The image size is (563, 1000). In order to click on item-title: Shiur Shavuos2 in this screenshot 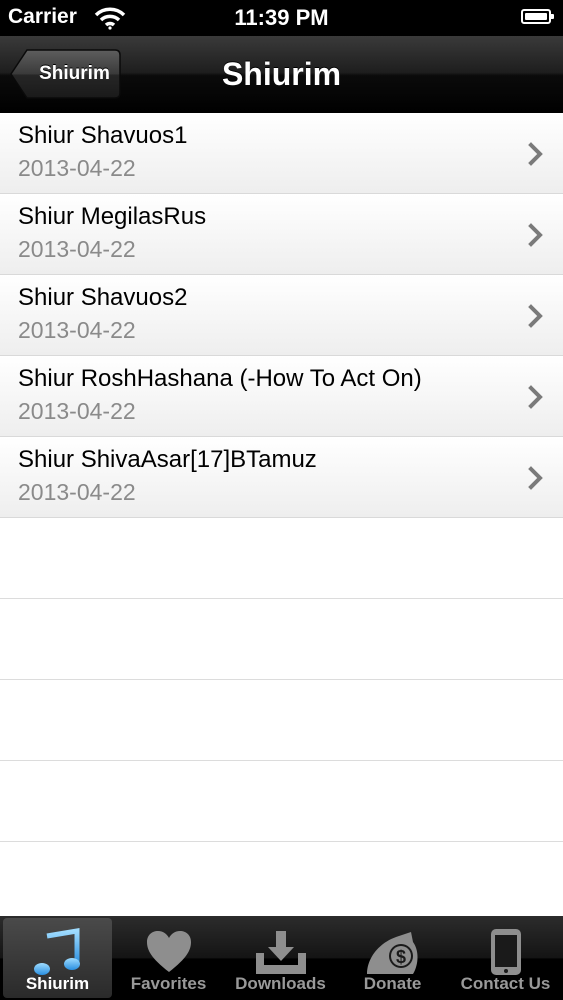, I will do `click(103, 297)`.